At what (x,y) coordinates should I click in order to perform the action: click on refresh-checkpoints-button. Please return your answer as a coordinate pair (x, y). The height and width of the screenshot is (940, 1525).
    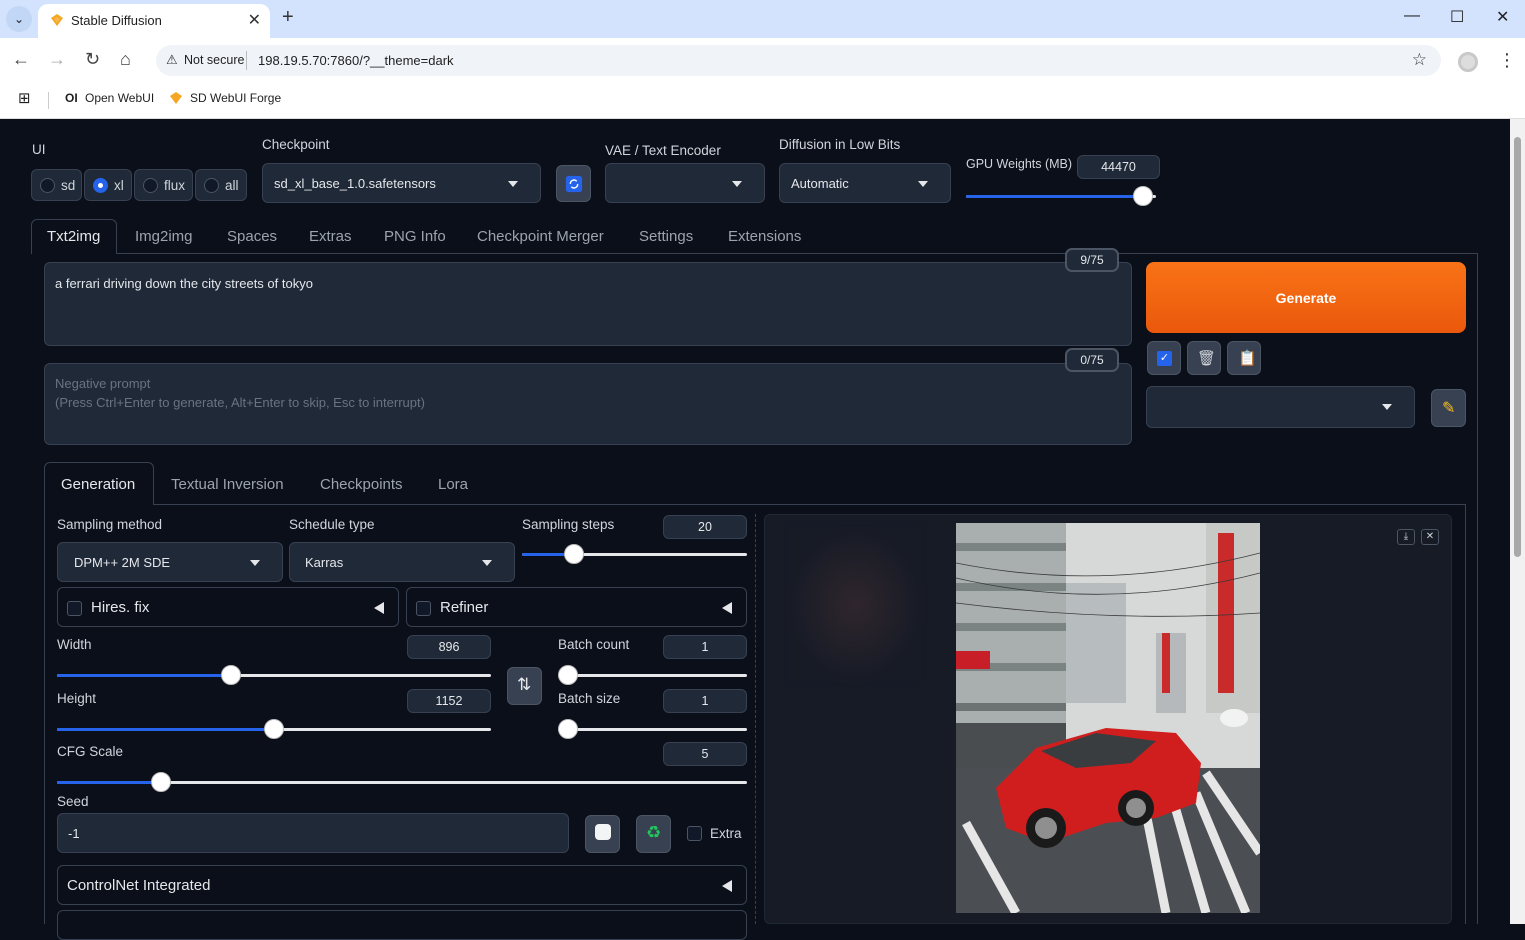
    Looking at the image, I should click on (573, 183).